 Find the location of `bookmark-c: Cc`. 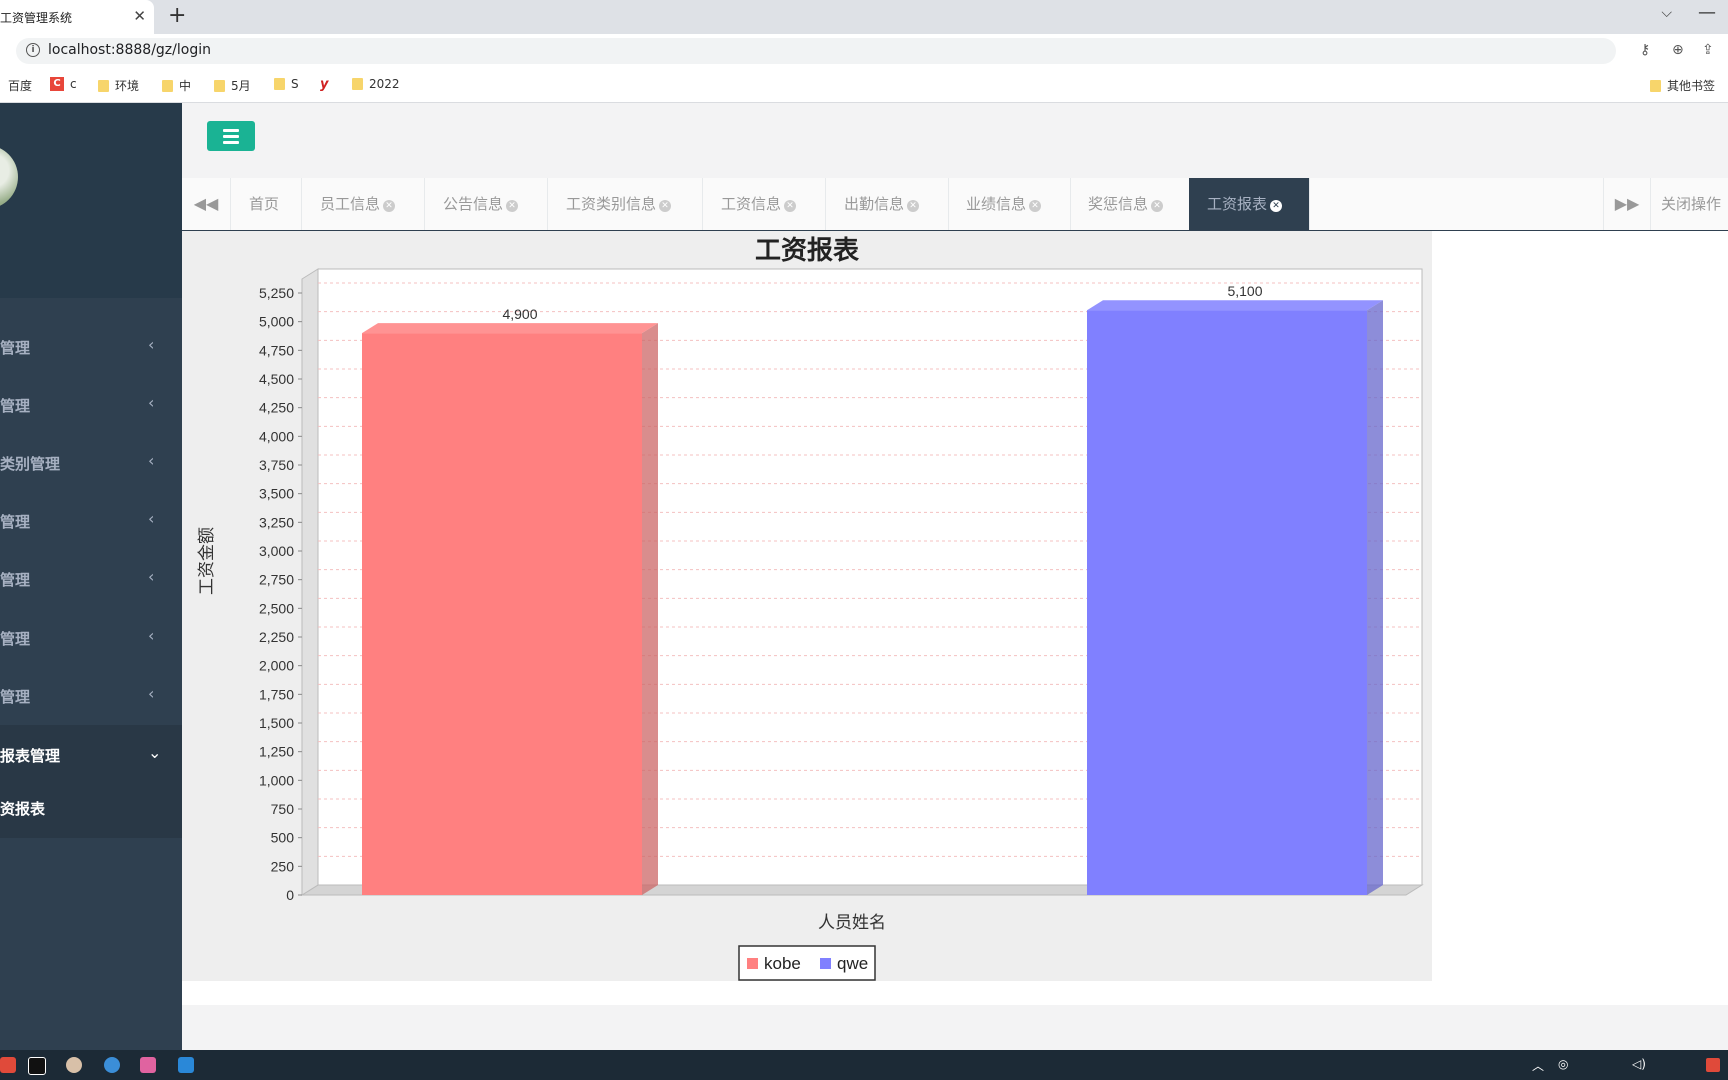

bookmark-c: Cc is located at coordinates (63, 84).